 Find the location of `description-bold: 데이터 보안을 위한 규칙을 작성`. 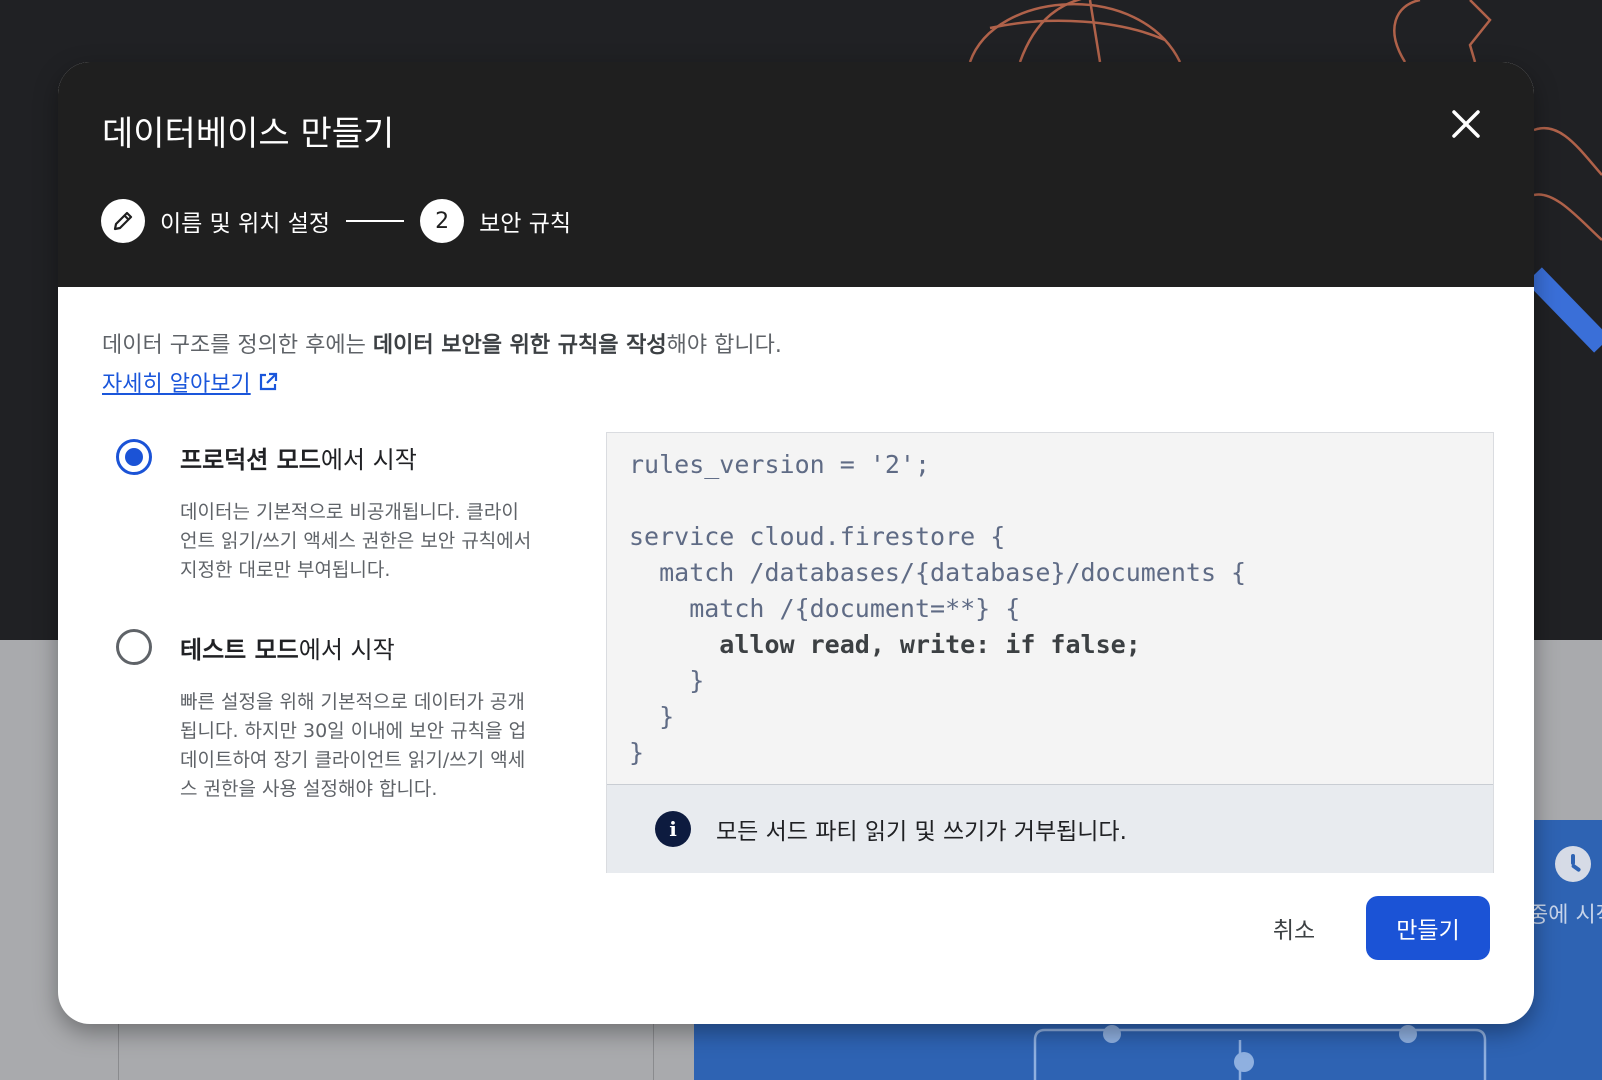

description-bold: 데이터 보안을 위한 규칙을 작성 is located at coordinates (519, 345).